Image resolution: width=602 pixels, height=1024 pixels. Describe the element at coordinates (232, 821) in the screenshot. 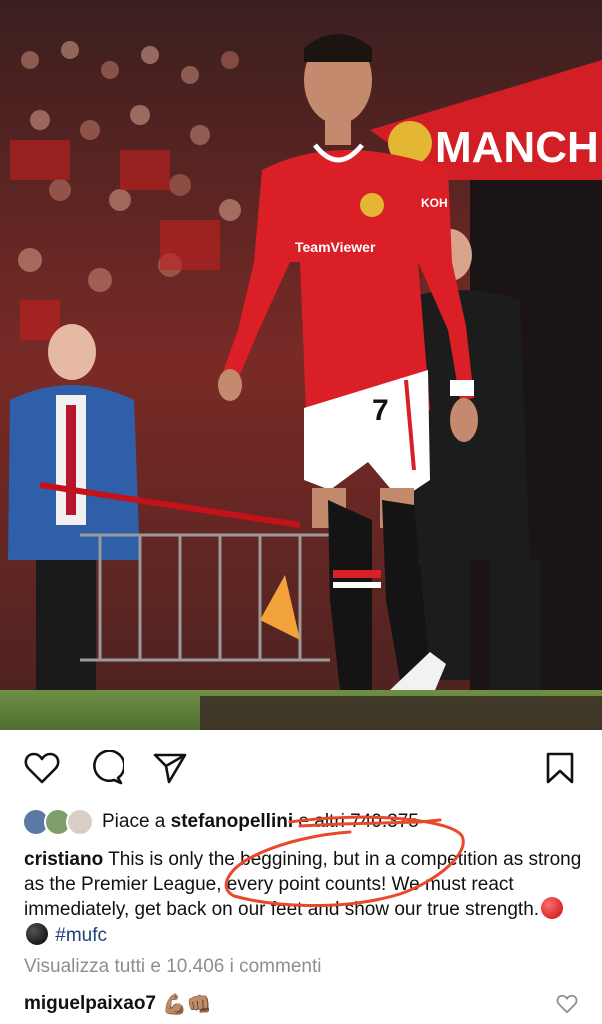

I see `likes-user-link: stefanopellini` at that location.